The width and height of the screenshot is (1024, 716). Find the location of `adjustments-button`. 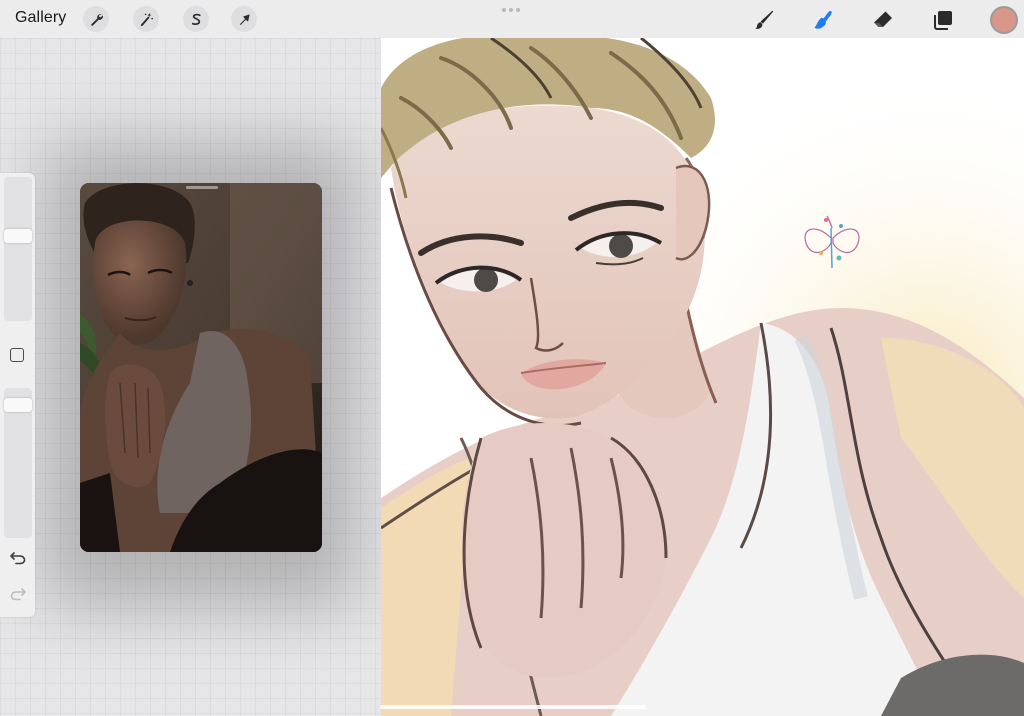

adjustments-button is located at coordinates (146, 19).